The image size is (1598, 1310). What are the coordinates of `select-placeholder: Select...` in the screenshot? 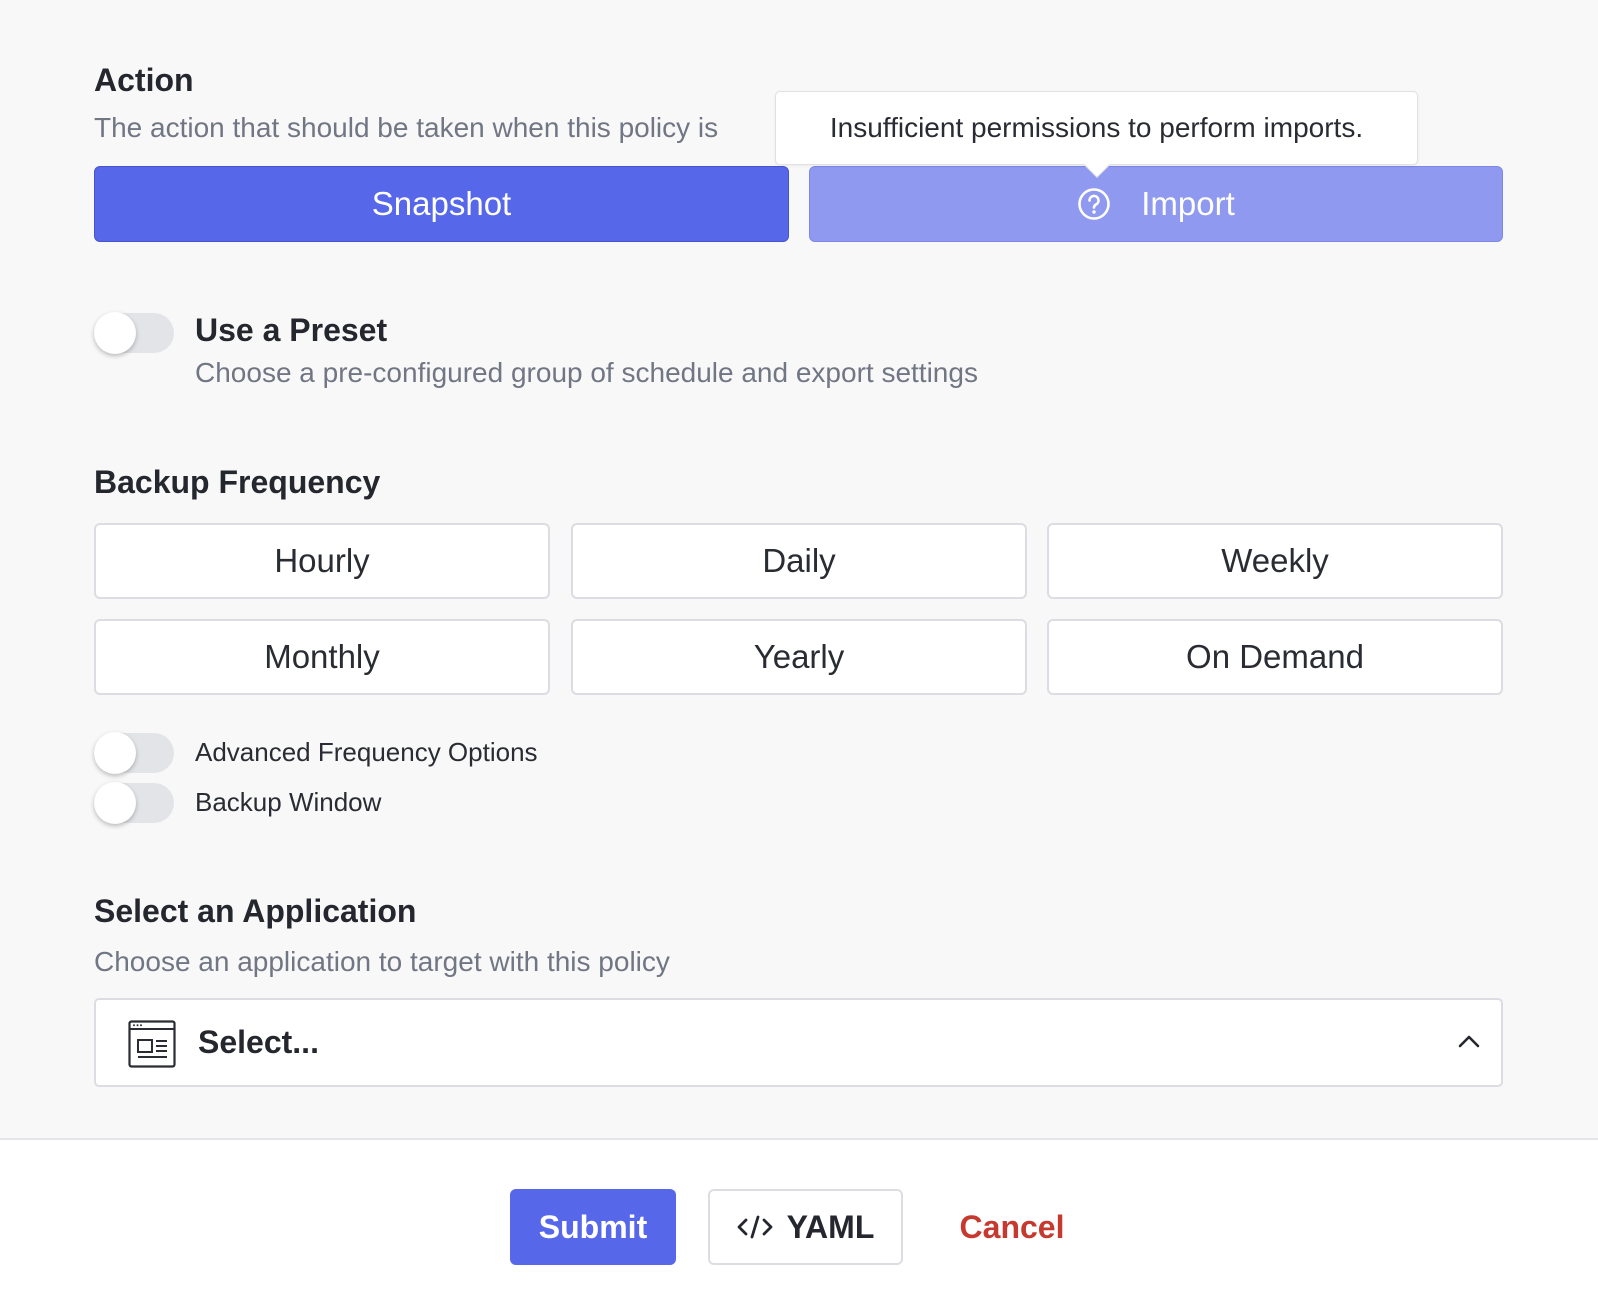 It's located at (258, 1042).